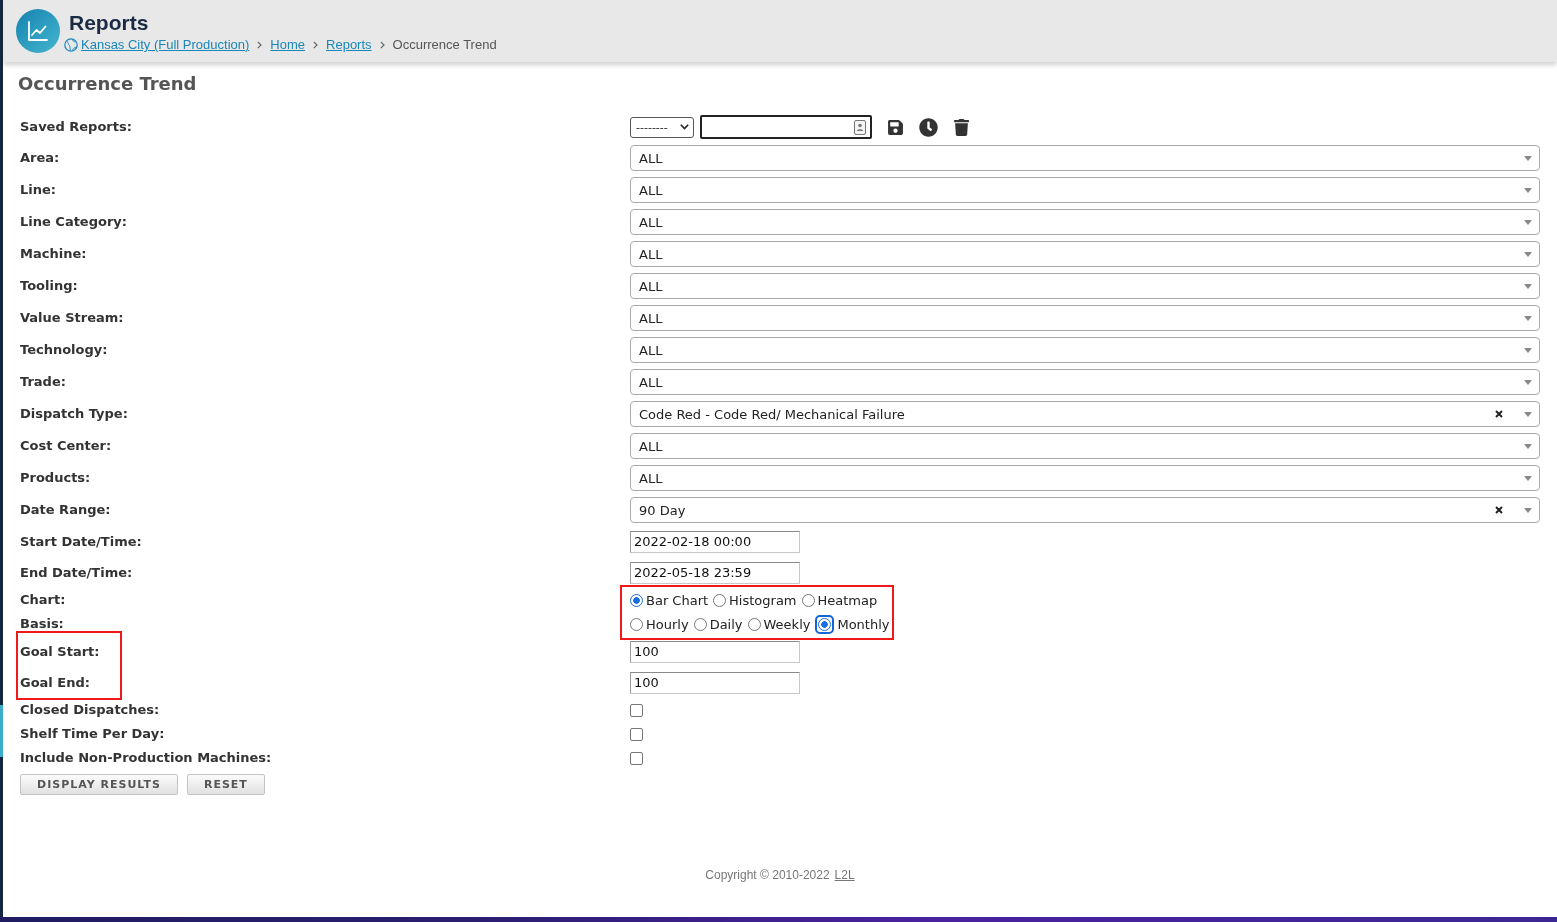  What do you see at coordinates (81, 541) in the screenshot?
I see `field-label: Start Date/Time:` at bounding box center [81, 541].